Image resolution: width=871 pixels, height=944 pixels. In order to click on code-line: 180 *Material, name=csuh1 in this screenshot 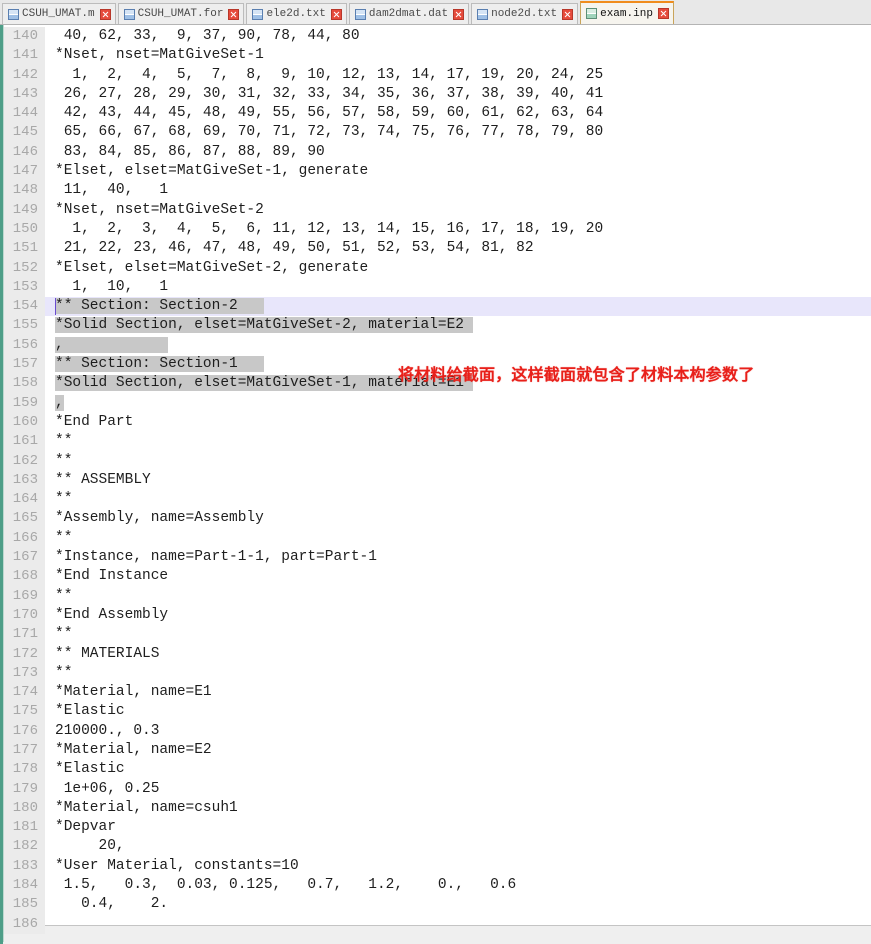, I will do `click(435, 808)`.